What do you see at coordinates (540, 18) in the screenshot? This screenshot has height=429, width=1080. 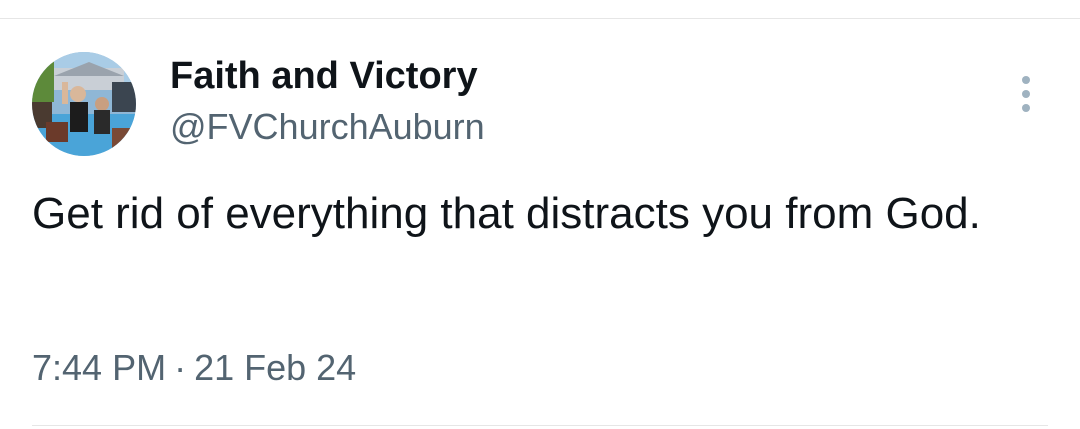 I see `top-divider` at bounding box center [540, 18].